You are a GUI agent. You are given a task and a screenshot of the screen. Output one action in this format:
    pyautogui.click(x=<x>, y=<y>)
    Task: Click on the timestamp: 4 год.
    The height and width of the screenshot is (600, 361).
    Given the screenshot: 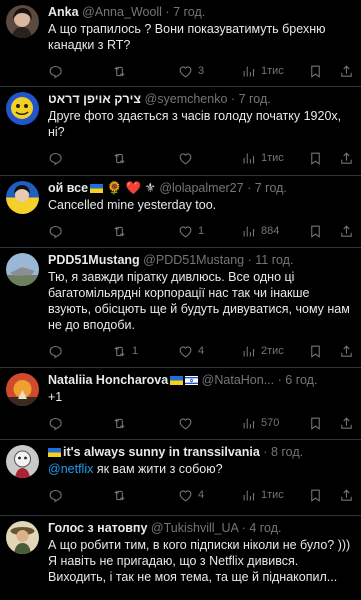 What is the action you would take?
    pyautogui.click(x=265, y=528)
    